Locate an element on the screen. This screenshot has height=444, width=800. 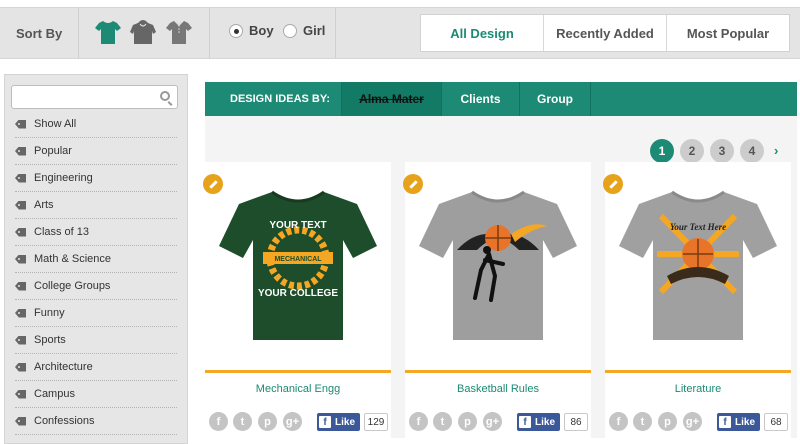
category-label: Campus is located at coordinates (54, 394).